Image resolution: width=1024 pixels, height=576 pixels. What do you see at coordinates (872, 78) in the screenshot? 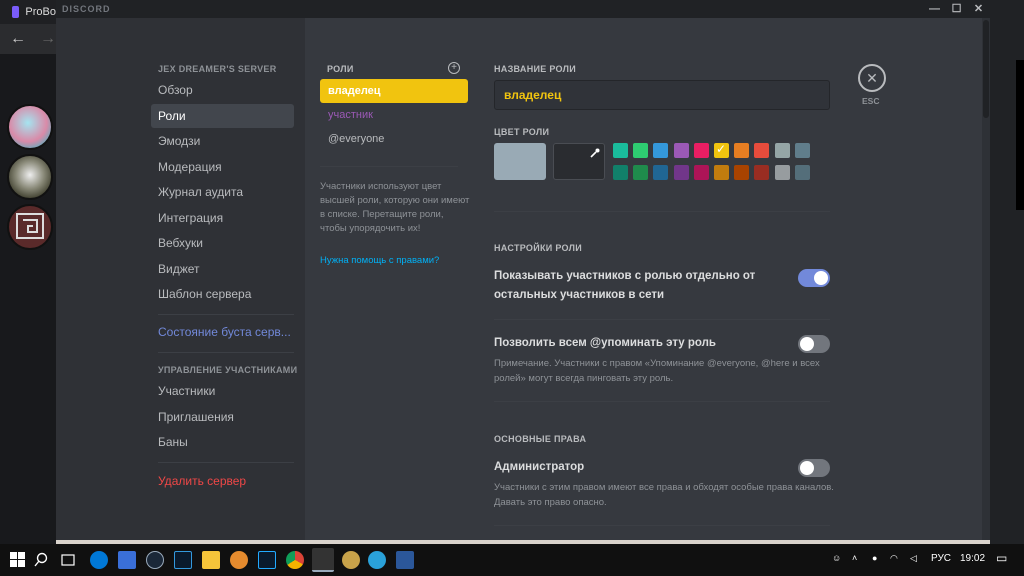
I see `close-settings-icon: ✕` at bounding box center [872, 78].